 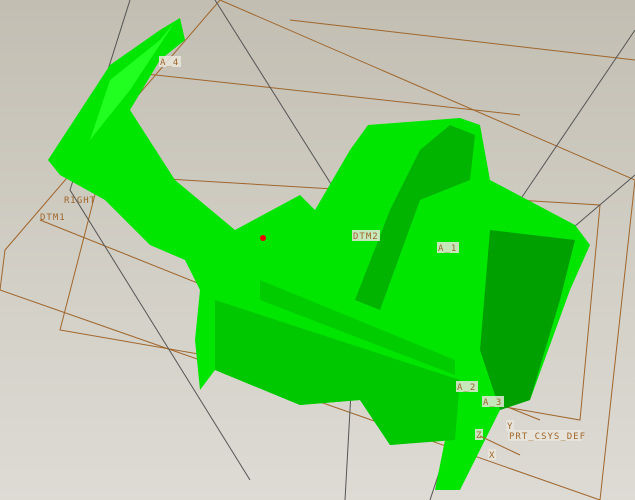 I want to click on axis-y: Y, so click(x=510, y=426).